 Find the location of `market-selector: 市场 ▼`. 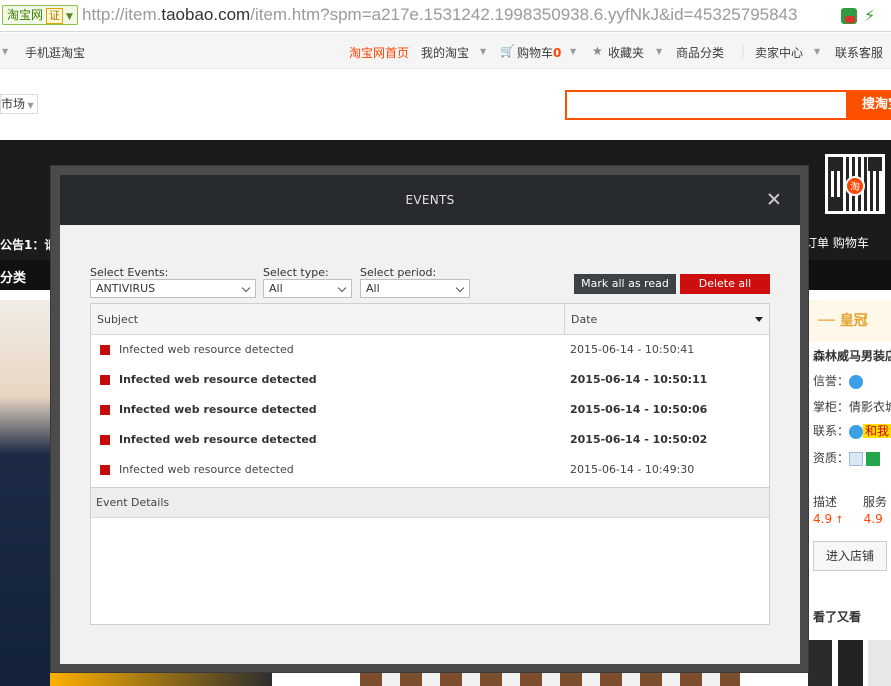

market-selector: 市场 ▼ is located at coordinates (19, 104).